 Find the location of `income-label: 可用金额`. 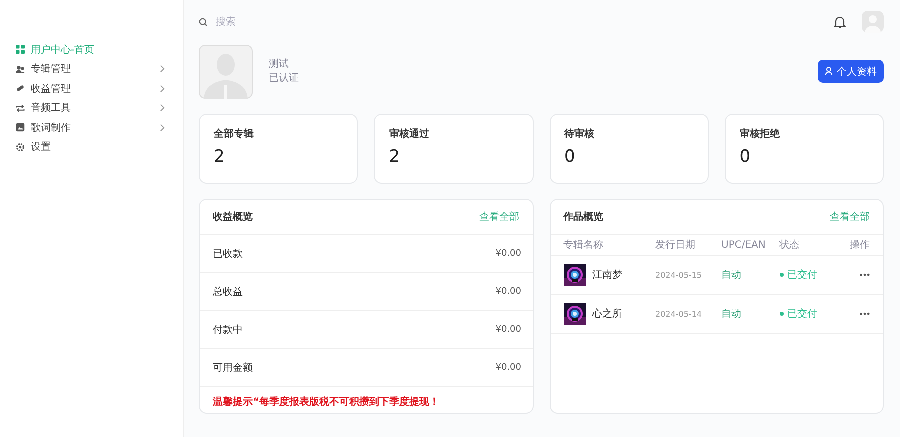

income-label: 可用金额 is located at coordinates (233, 368).